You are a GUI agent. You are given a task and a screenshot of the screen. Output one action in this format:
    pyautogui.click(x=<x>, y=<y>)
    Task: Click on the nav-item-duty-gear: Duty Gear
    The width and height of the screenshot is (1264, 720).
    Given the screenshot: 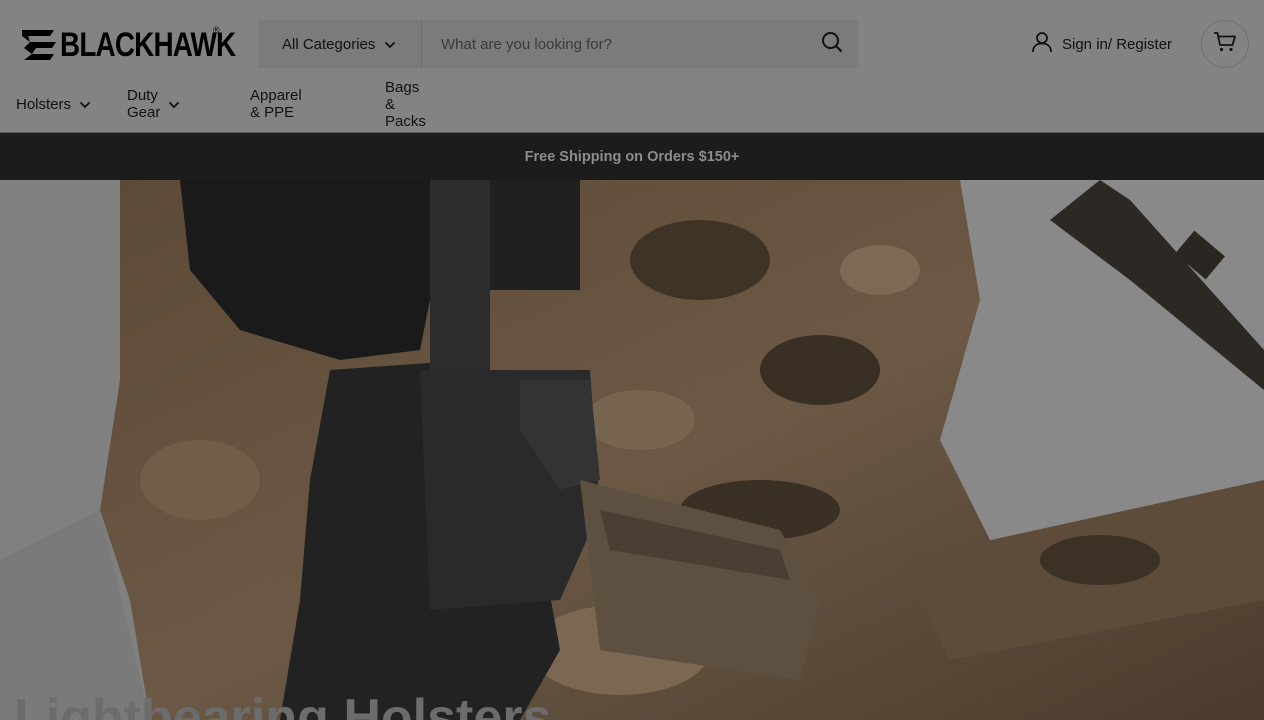 What is the action you would take?
    pyautogui.click(x=153, y=104)
    